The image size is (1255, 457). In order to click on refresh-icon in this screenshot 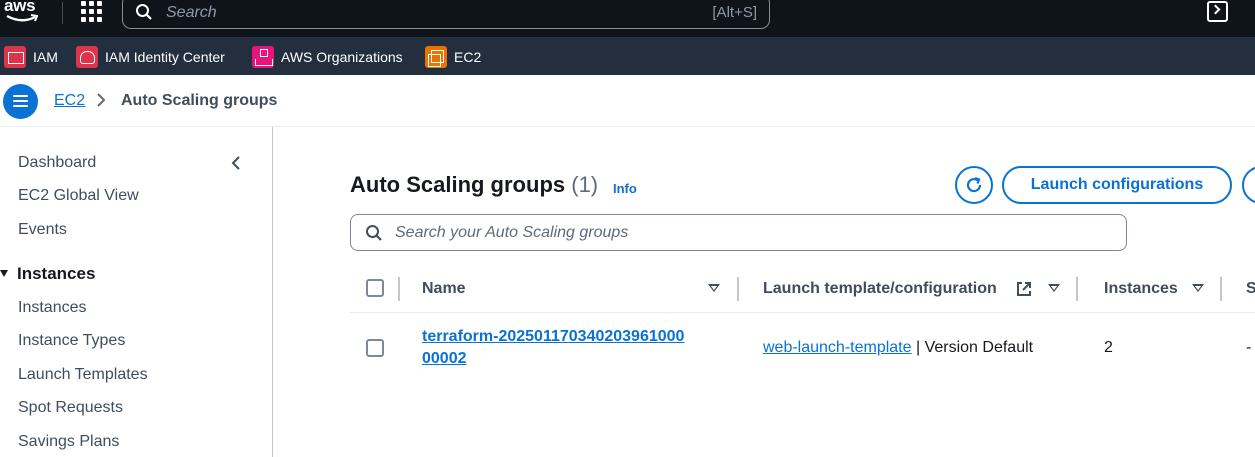, I will do `click(974, 184)`.